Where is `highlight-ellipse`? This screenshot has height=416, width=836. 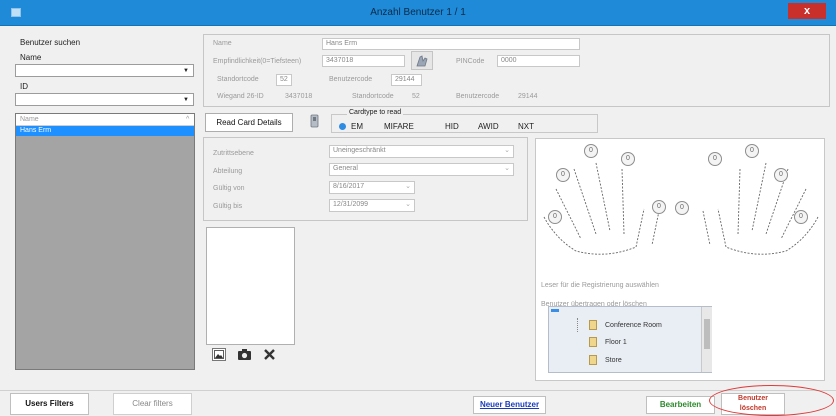 highlight-ellipse is located at coordinates (771, 400).